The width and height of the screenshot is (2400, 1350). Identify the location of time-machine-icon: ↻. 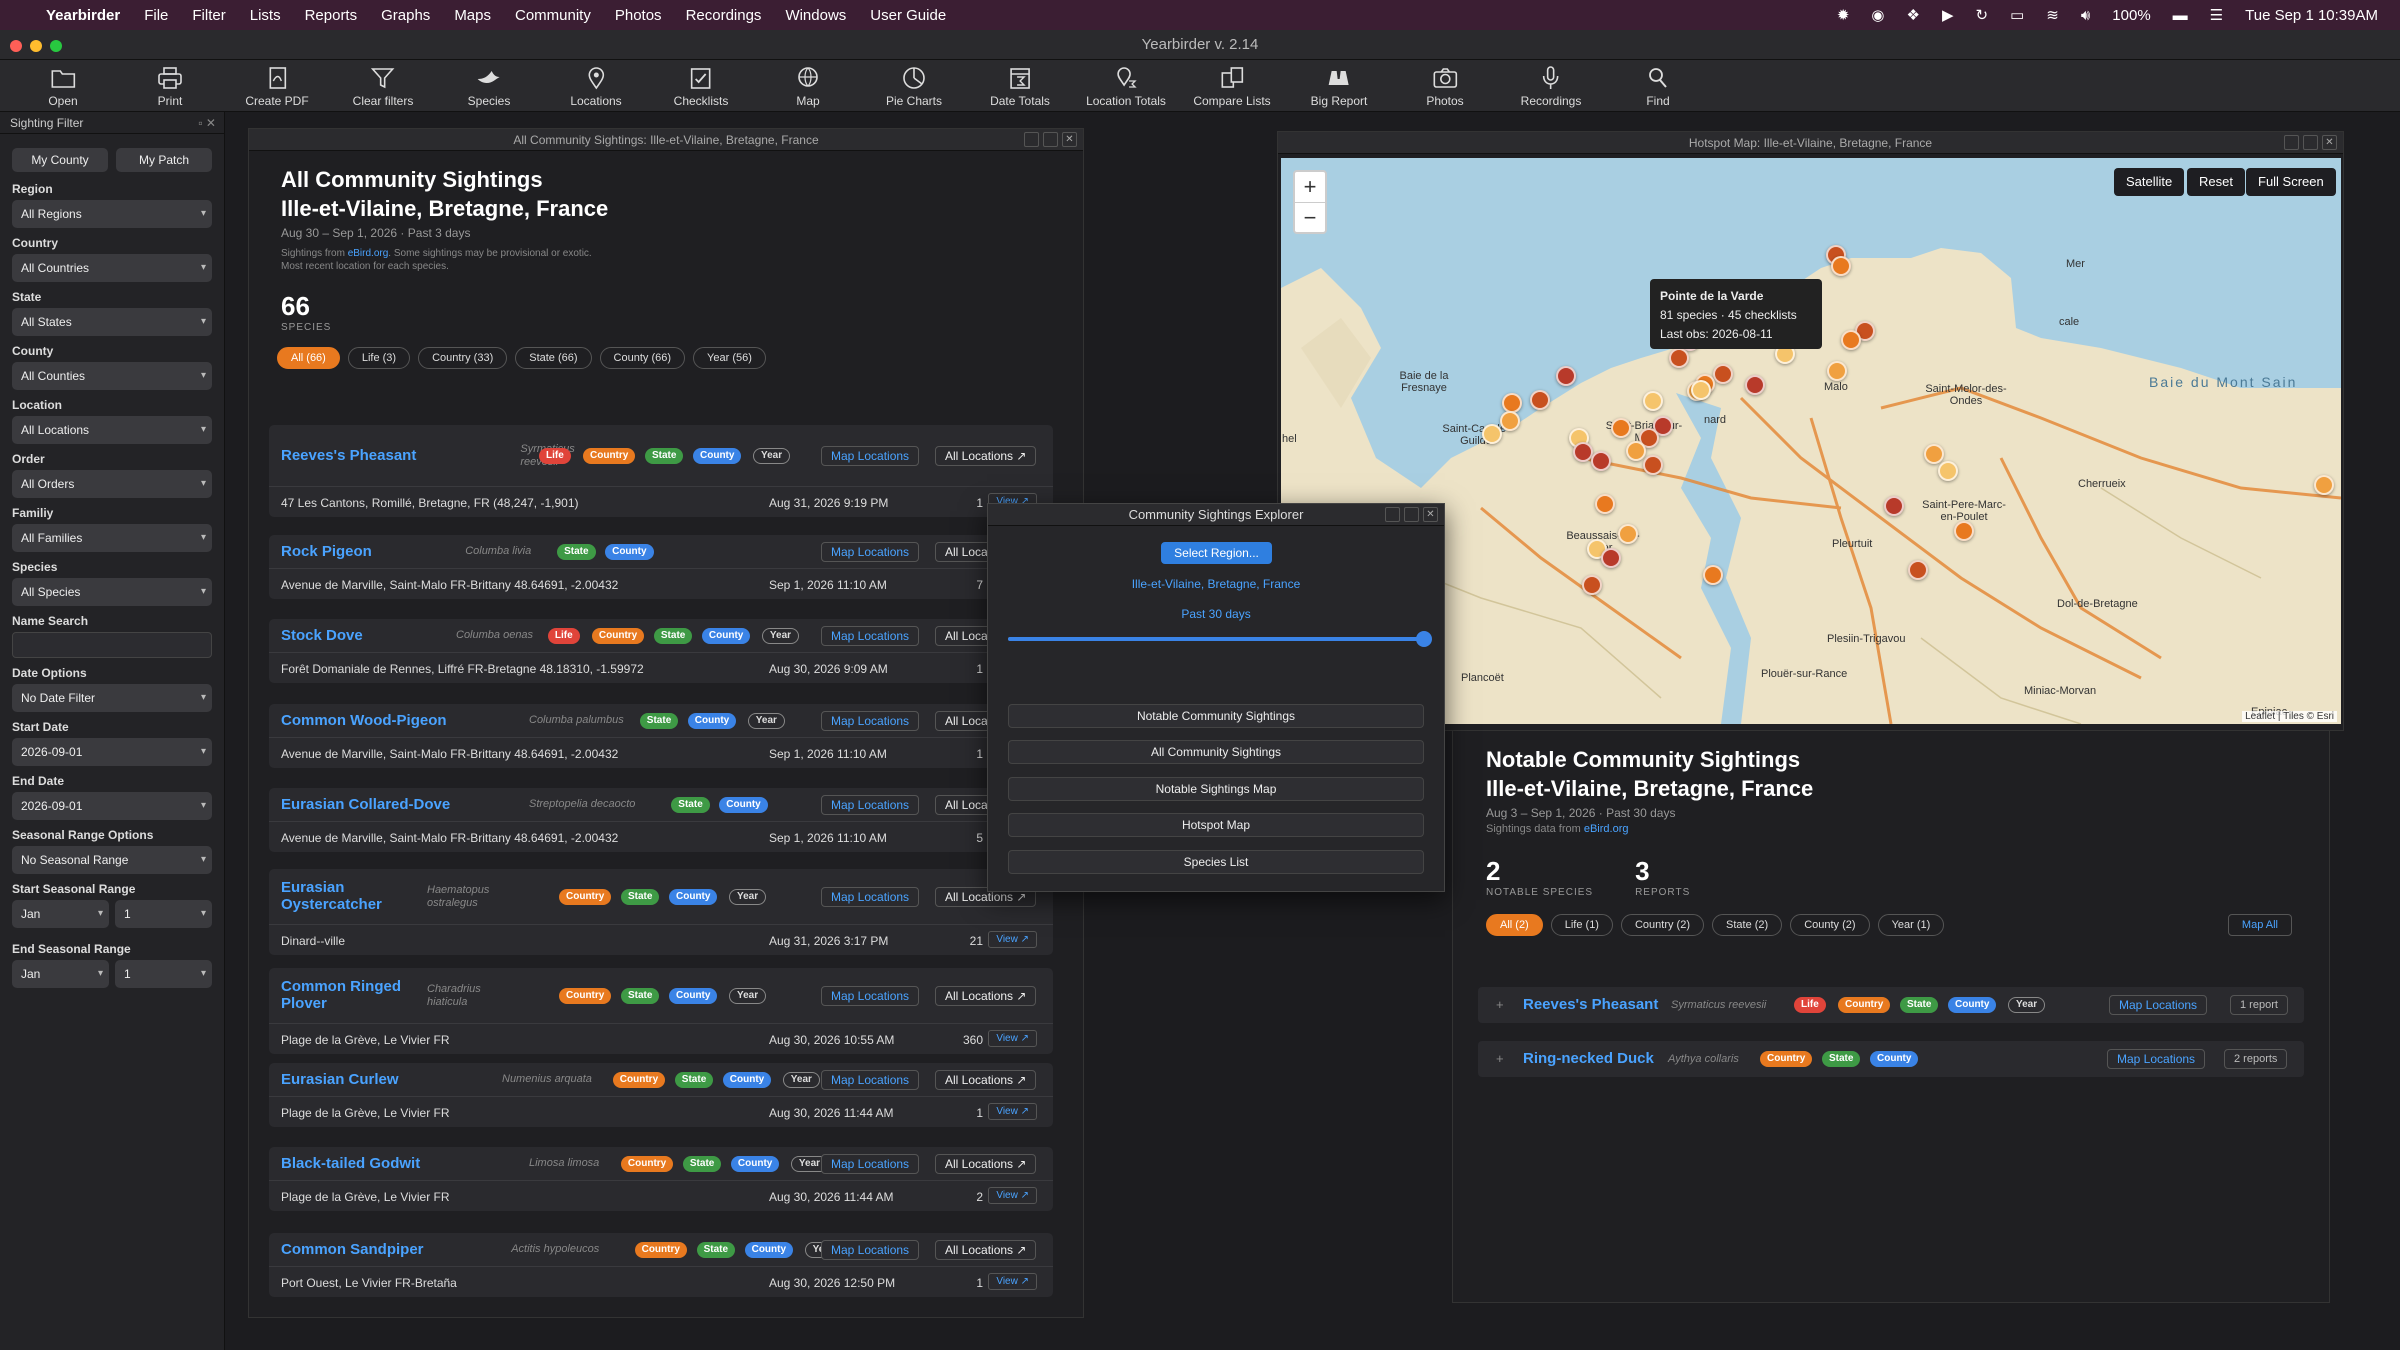
(1982, 15).